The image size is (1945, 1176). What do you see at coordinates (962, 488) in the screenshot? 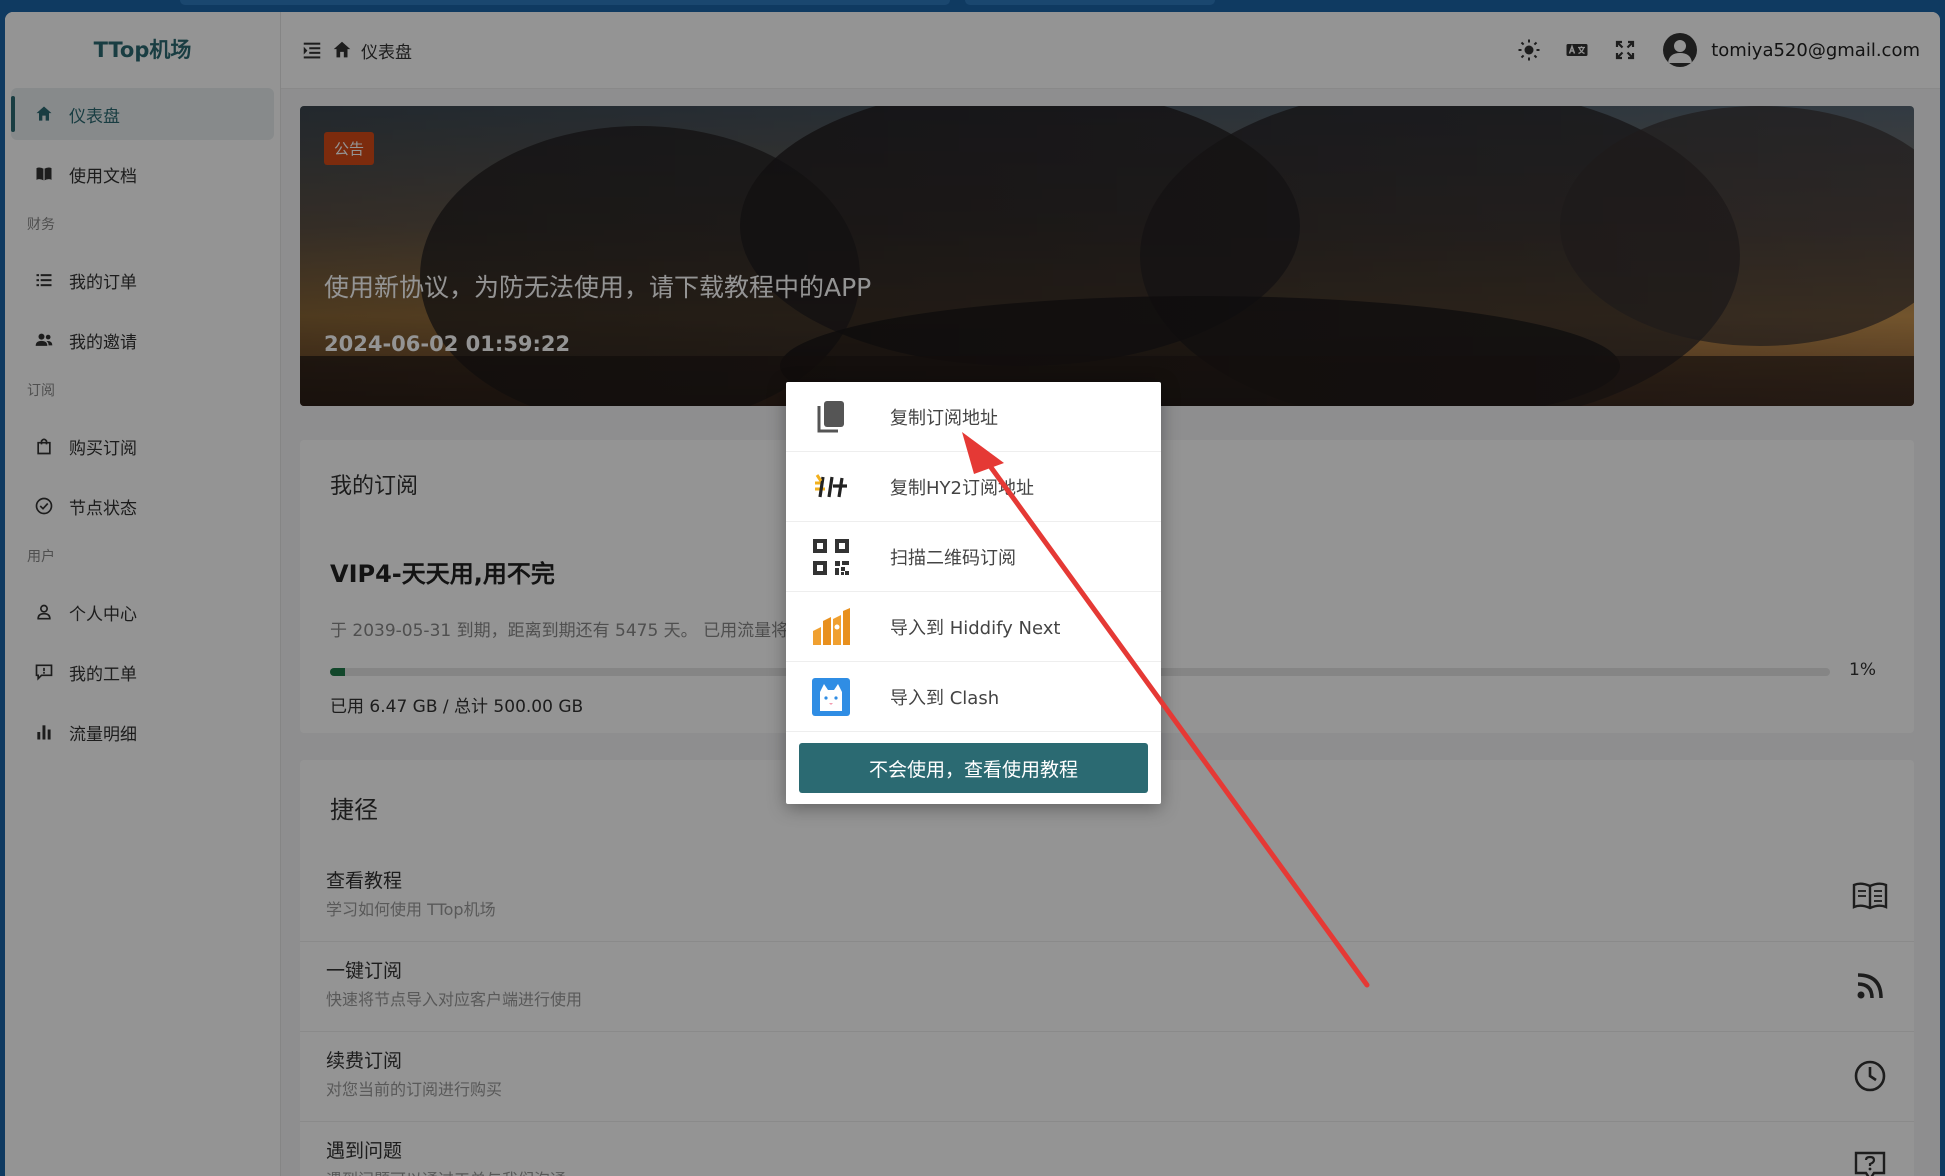
I see `popup-item-label: 复制HY2订阅地址` at bounding box center [962, 488].